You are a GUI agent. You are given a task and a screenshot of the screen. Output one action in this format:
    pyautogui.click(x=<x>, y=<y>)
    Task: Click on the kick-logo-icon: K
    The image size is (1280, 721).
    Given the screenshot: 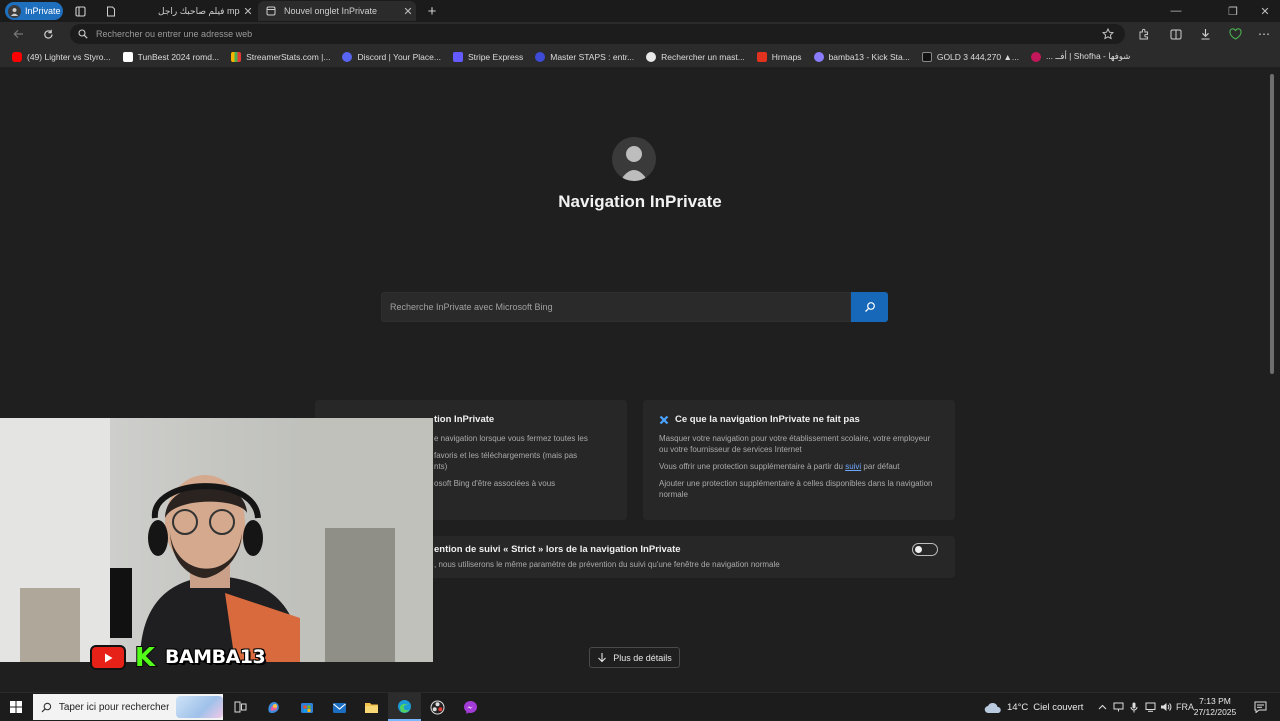 What is the action you would take?
    pyautogui.click(x=145, y=657)
    